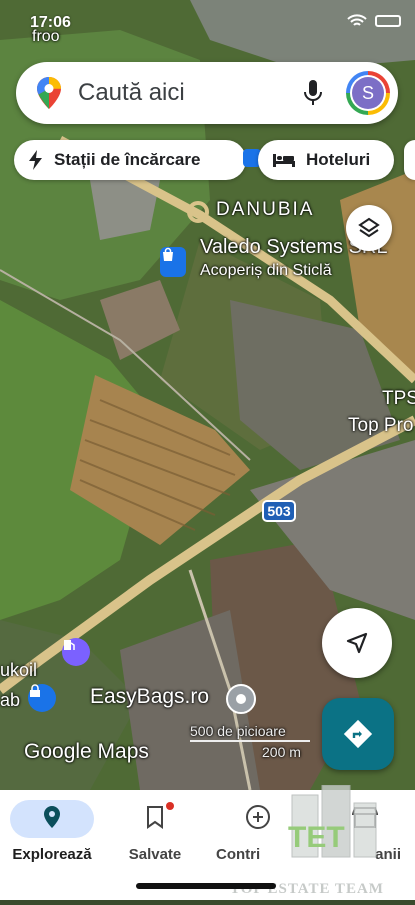 The height and width of the screenshot is (905, 415). I want to click on directions-button, so click(358, 734).